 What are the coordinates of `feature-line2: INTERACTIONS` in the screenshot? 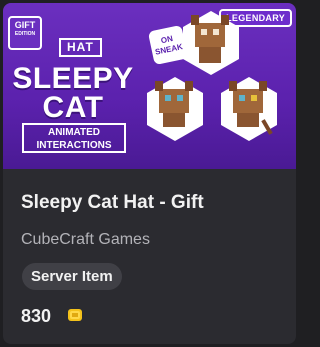 It's located at (74, 145).